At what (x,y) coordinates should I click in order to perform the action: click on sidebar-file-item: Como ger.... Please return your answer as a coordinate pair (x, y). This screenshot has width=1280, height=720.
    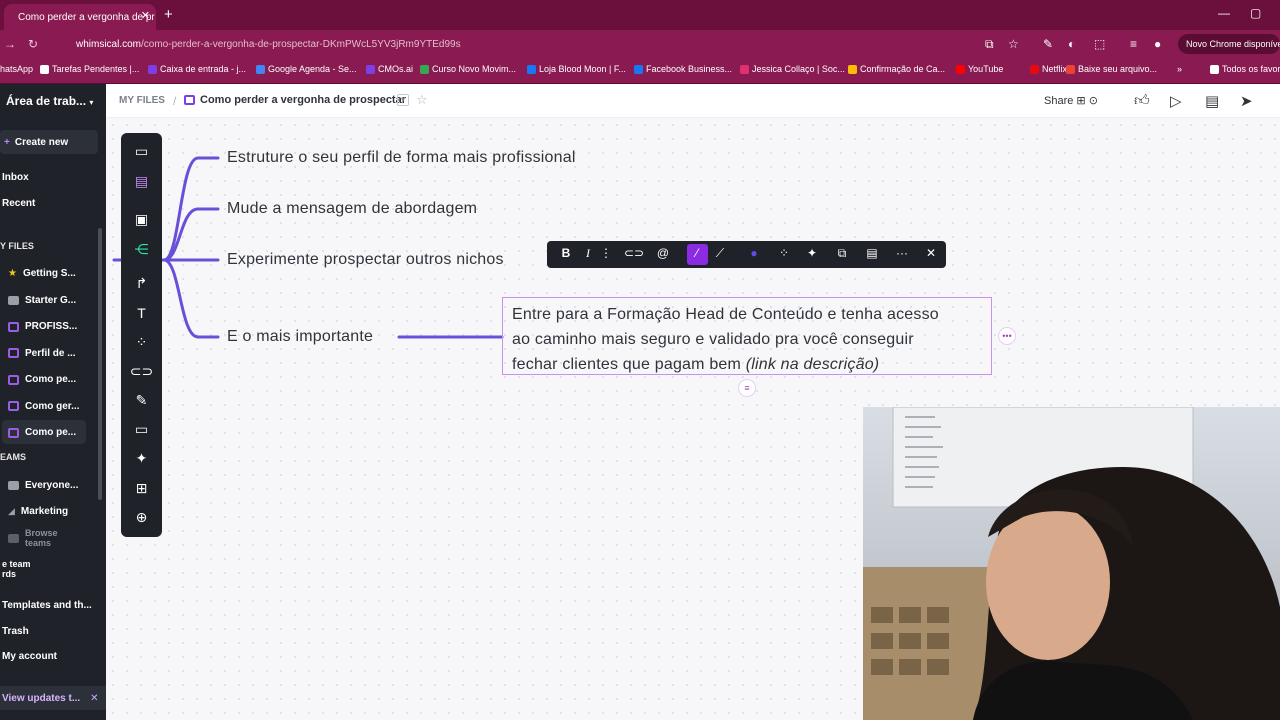
    Looking at the image, I should click on (43, 406).